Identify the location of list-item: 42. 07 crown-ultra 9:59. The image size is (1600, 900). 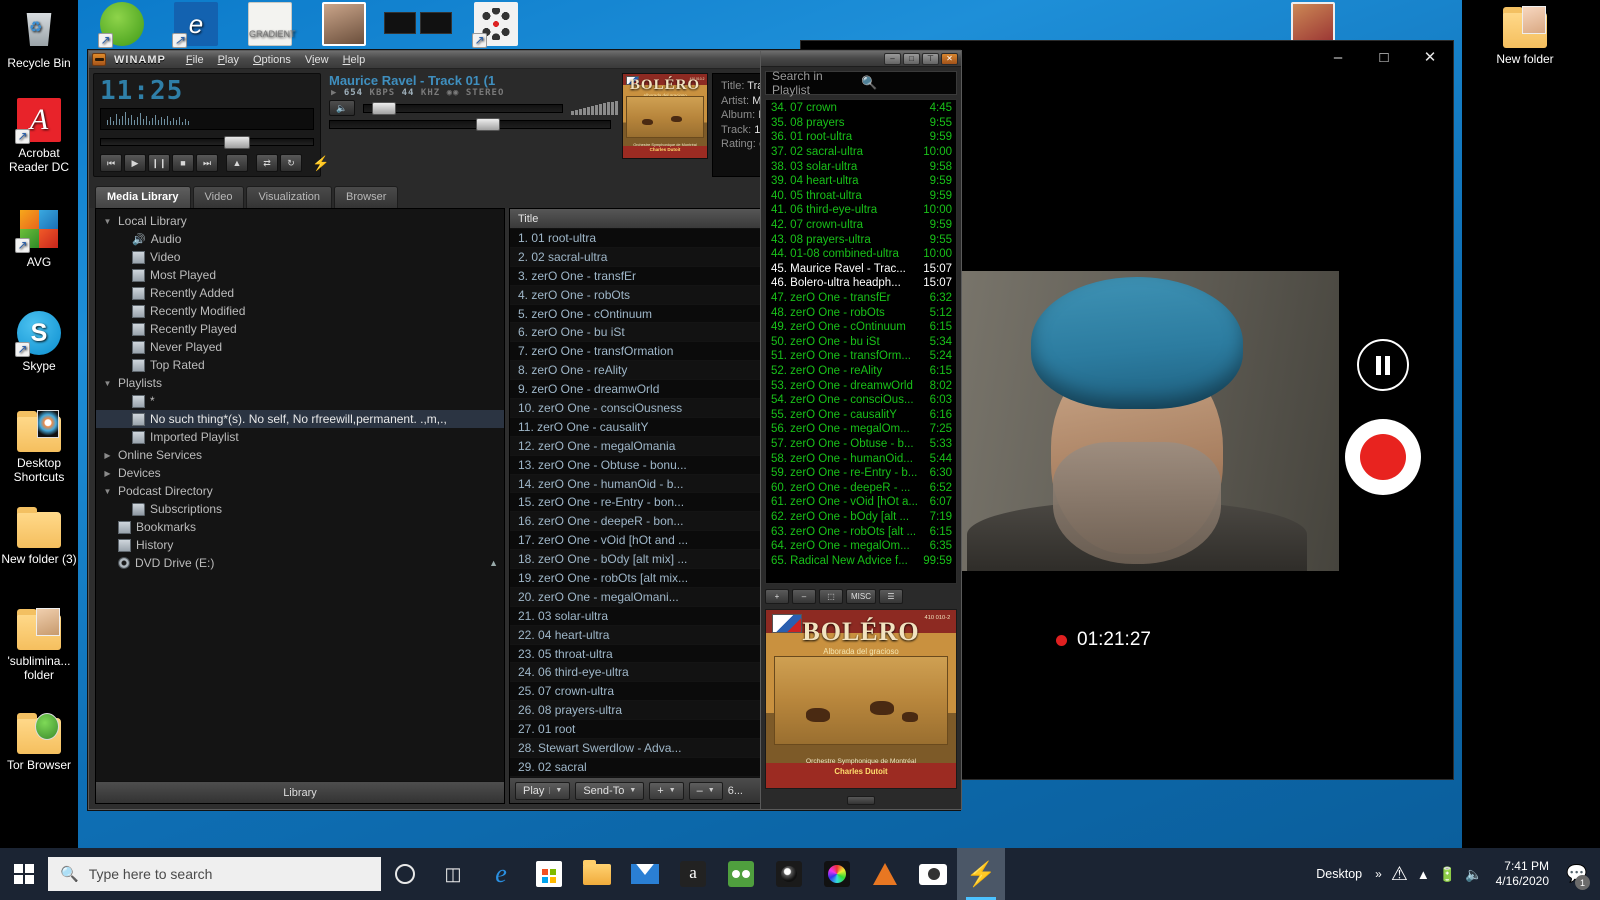
(861, 225).